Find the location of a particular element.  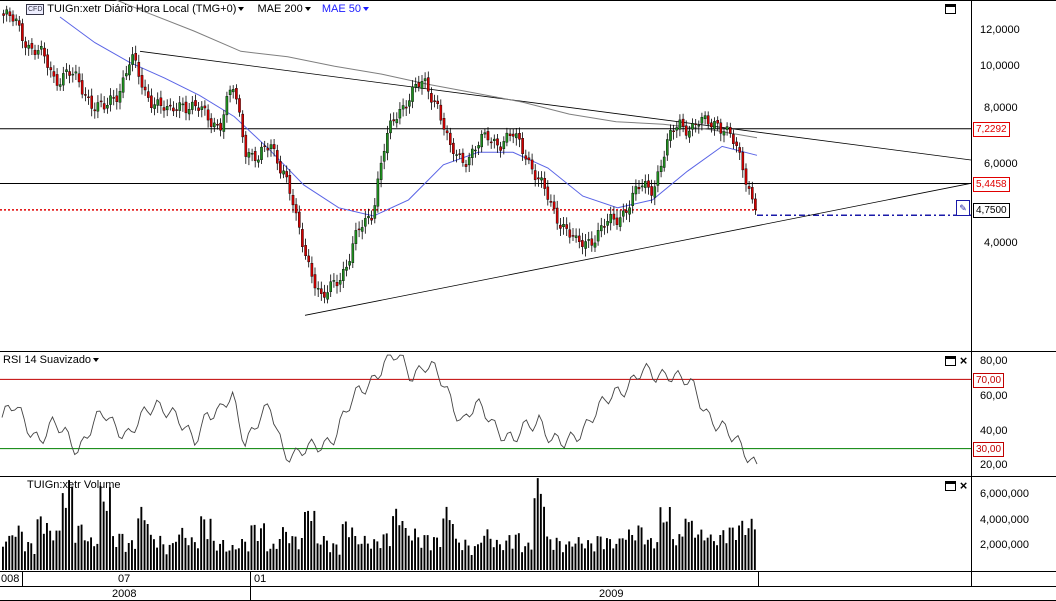

price-alert-icon: ✎ is located at coordinates (963, 208).